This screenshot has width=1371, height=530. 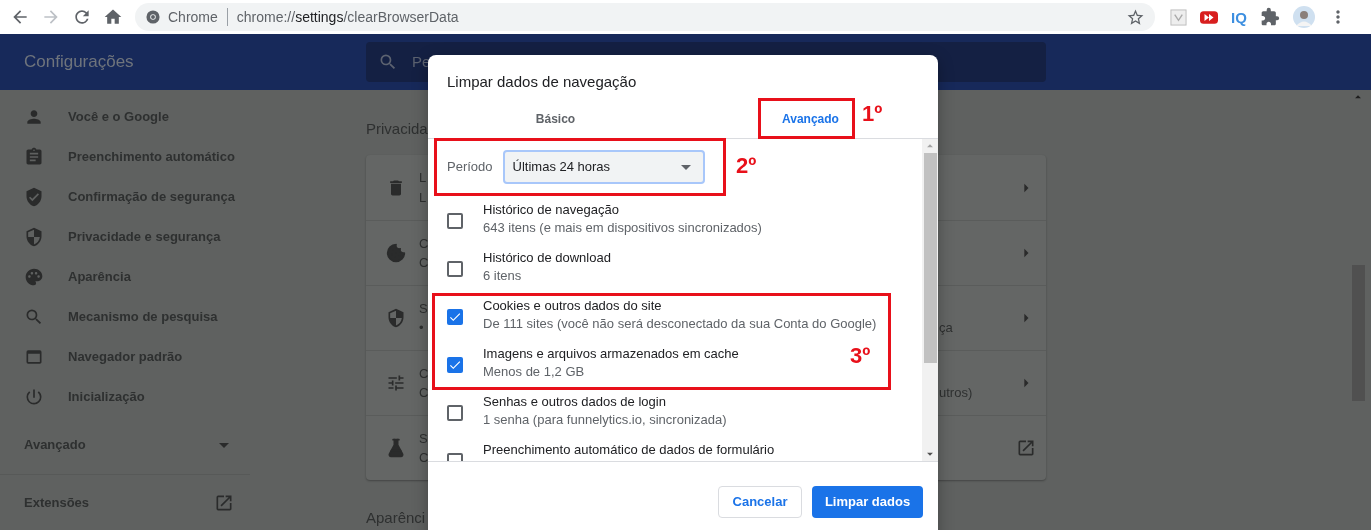 What do you see at coordinates (421, 61) in the screenshot?
I see `search-placeholder: Pe` at bounding box center [421, 61].